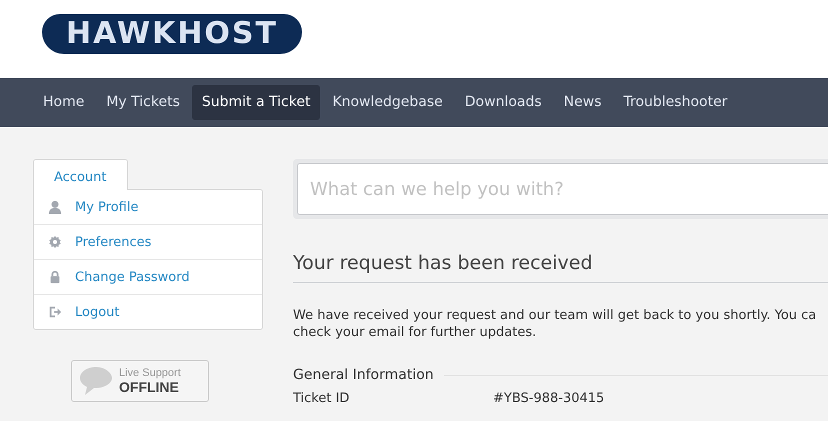  What do you see at coordinates (256, 102) in the screenshot?
I see `nav-link: Submit a Ticket` at bounding box center [256, 102].